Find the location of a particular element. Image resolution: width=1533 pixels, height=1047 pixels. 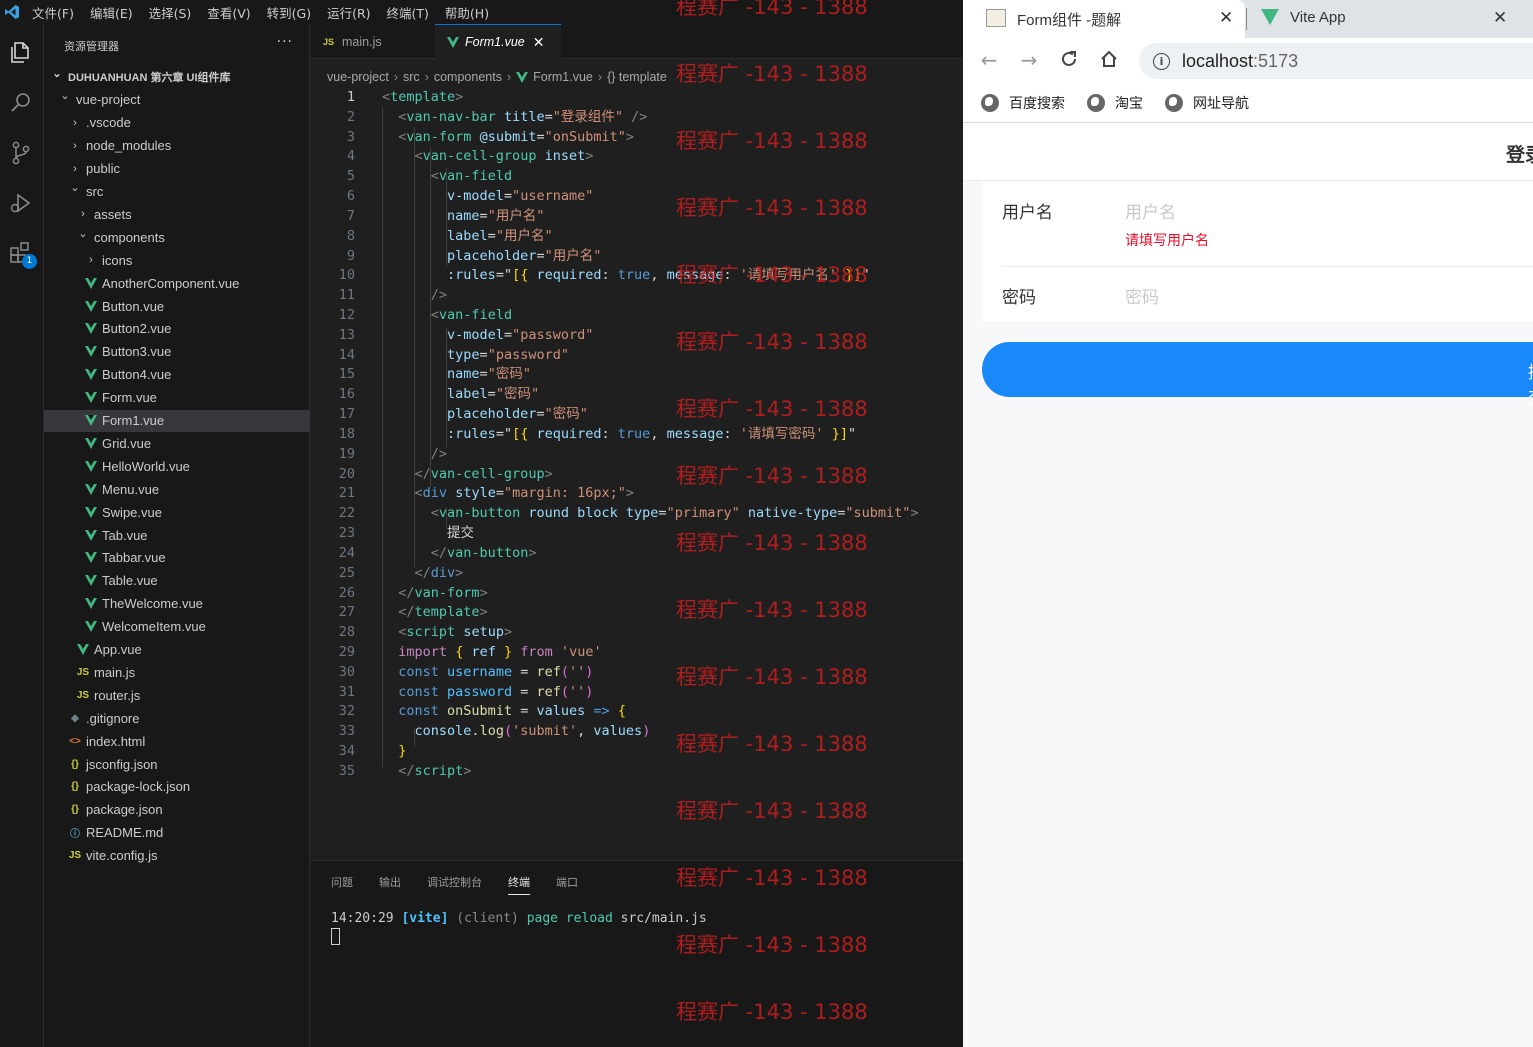

tree-item: › .vscode is located at coordinates (177, 123).